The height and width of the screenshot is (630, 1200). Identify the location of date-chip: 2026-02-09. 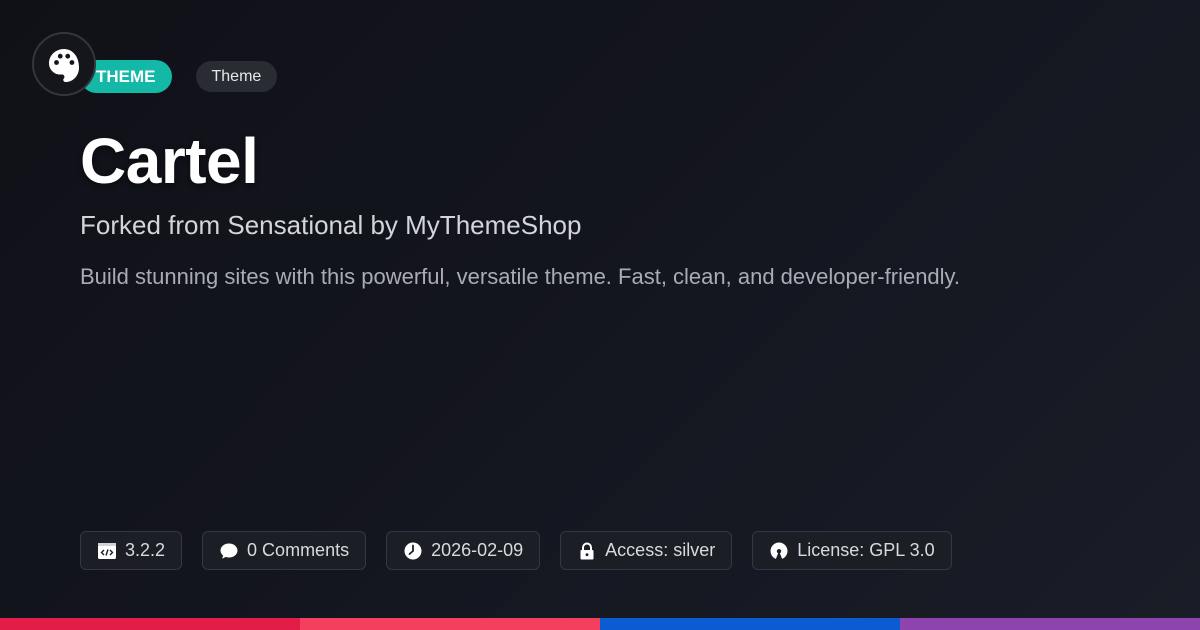
(463, 550).